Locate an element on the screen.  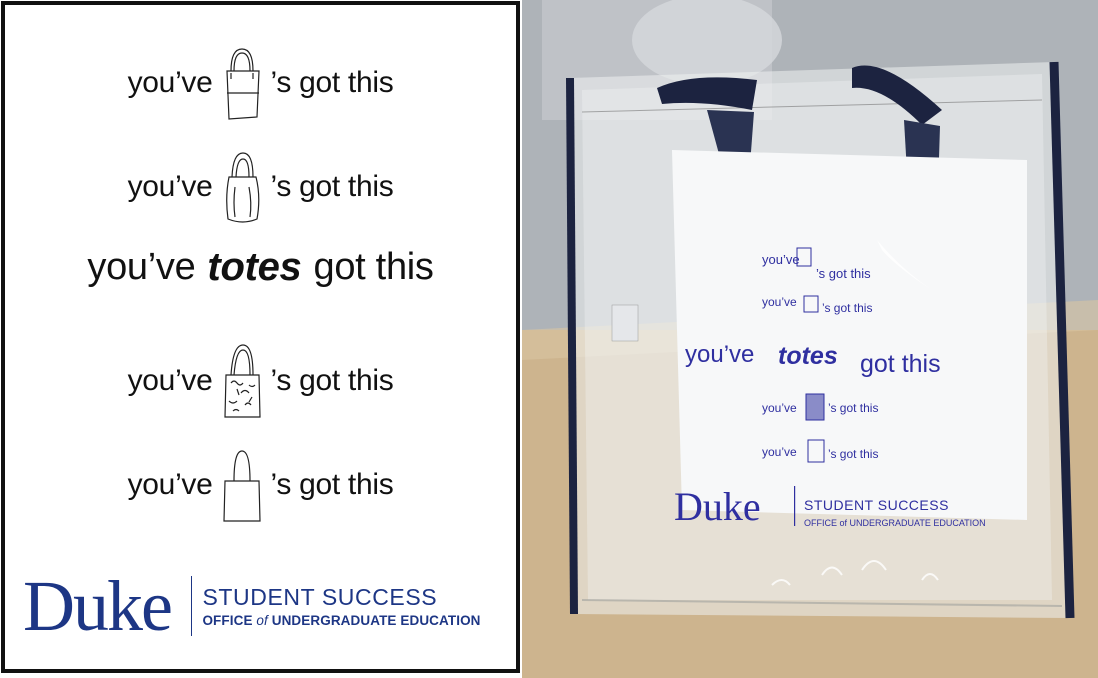
bag-line-1-before: you’ve is located at coordinates (781, 259).